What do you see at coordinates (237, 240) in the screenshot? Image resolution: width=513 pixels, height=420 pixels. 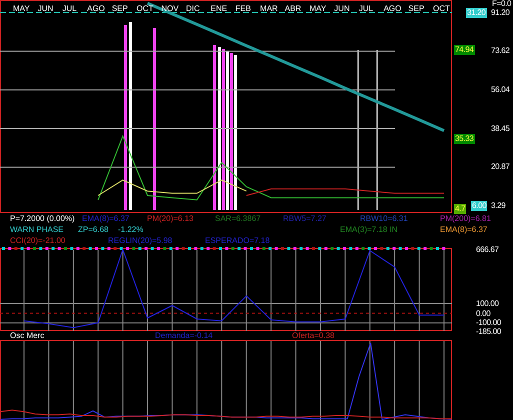 I see `indicator-label: ESPERADO=7.18` at bounding box center [237, 240].